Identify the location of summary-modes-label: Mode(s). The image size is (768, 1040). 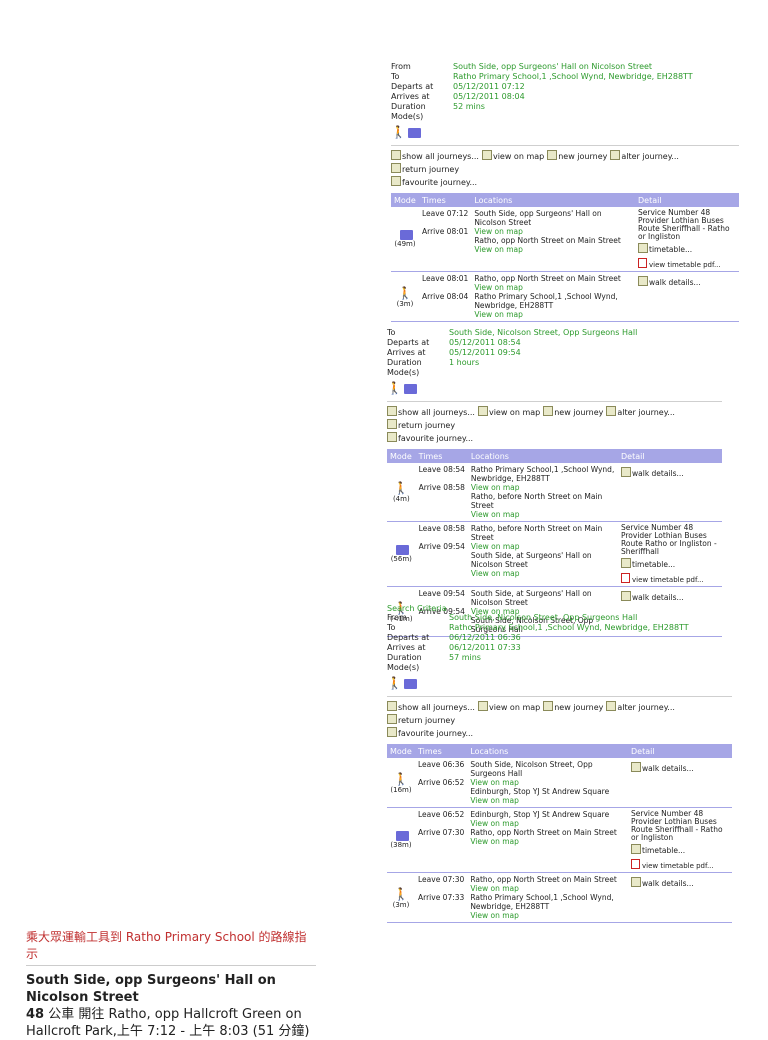
(403, 372).